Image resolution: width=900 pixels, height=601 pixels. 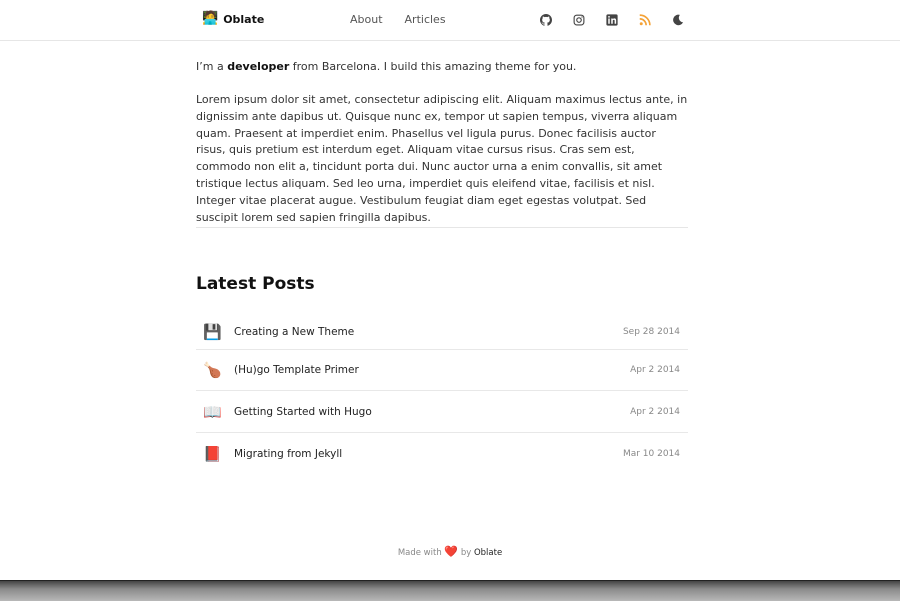 What do you see at coordinates (244, 19) in the screenshot?
I see `brand-name: Oblate` at bounding box center [244, 19].